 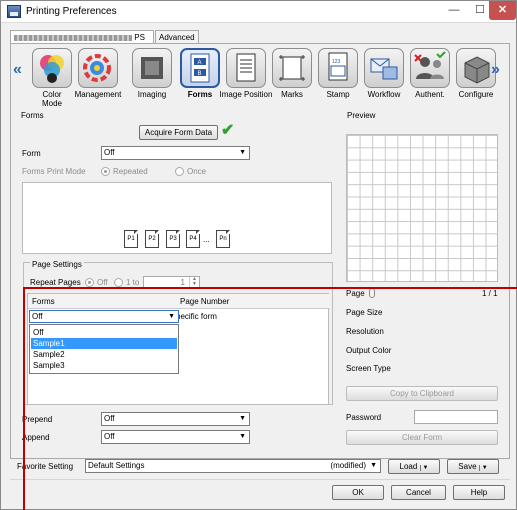 I want to click on authentication-icon, so click(x=430, y=68).